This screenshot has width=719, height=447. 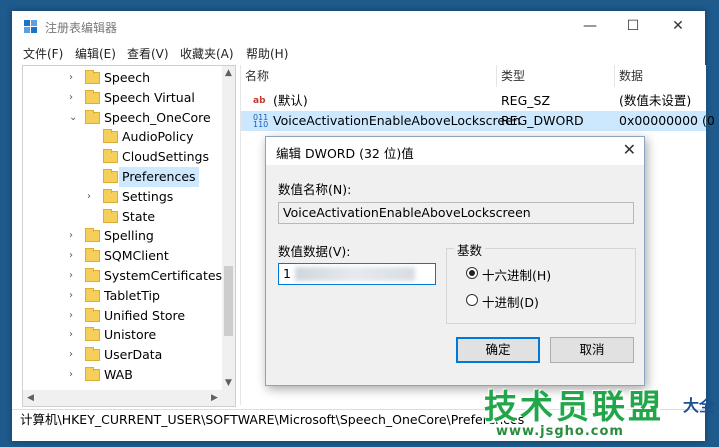 I want to click on decimal-radio, so click(x=472, y=300).